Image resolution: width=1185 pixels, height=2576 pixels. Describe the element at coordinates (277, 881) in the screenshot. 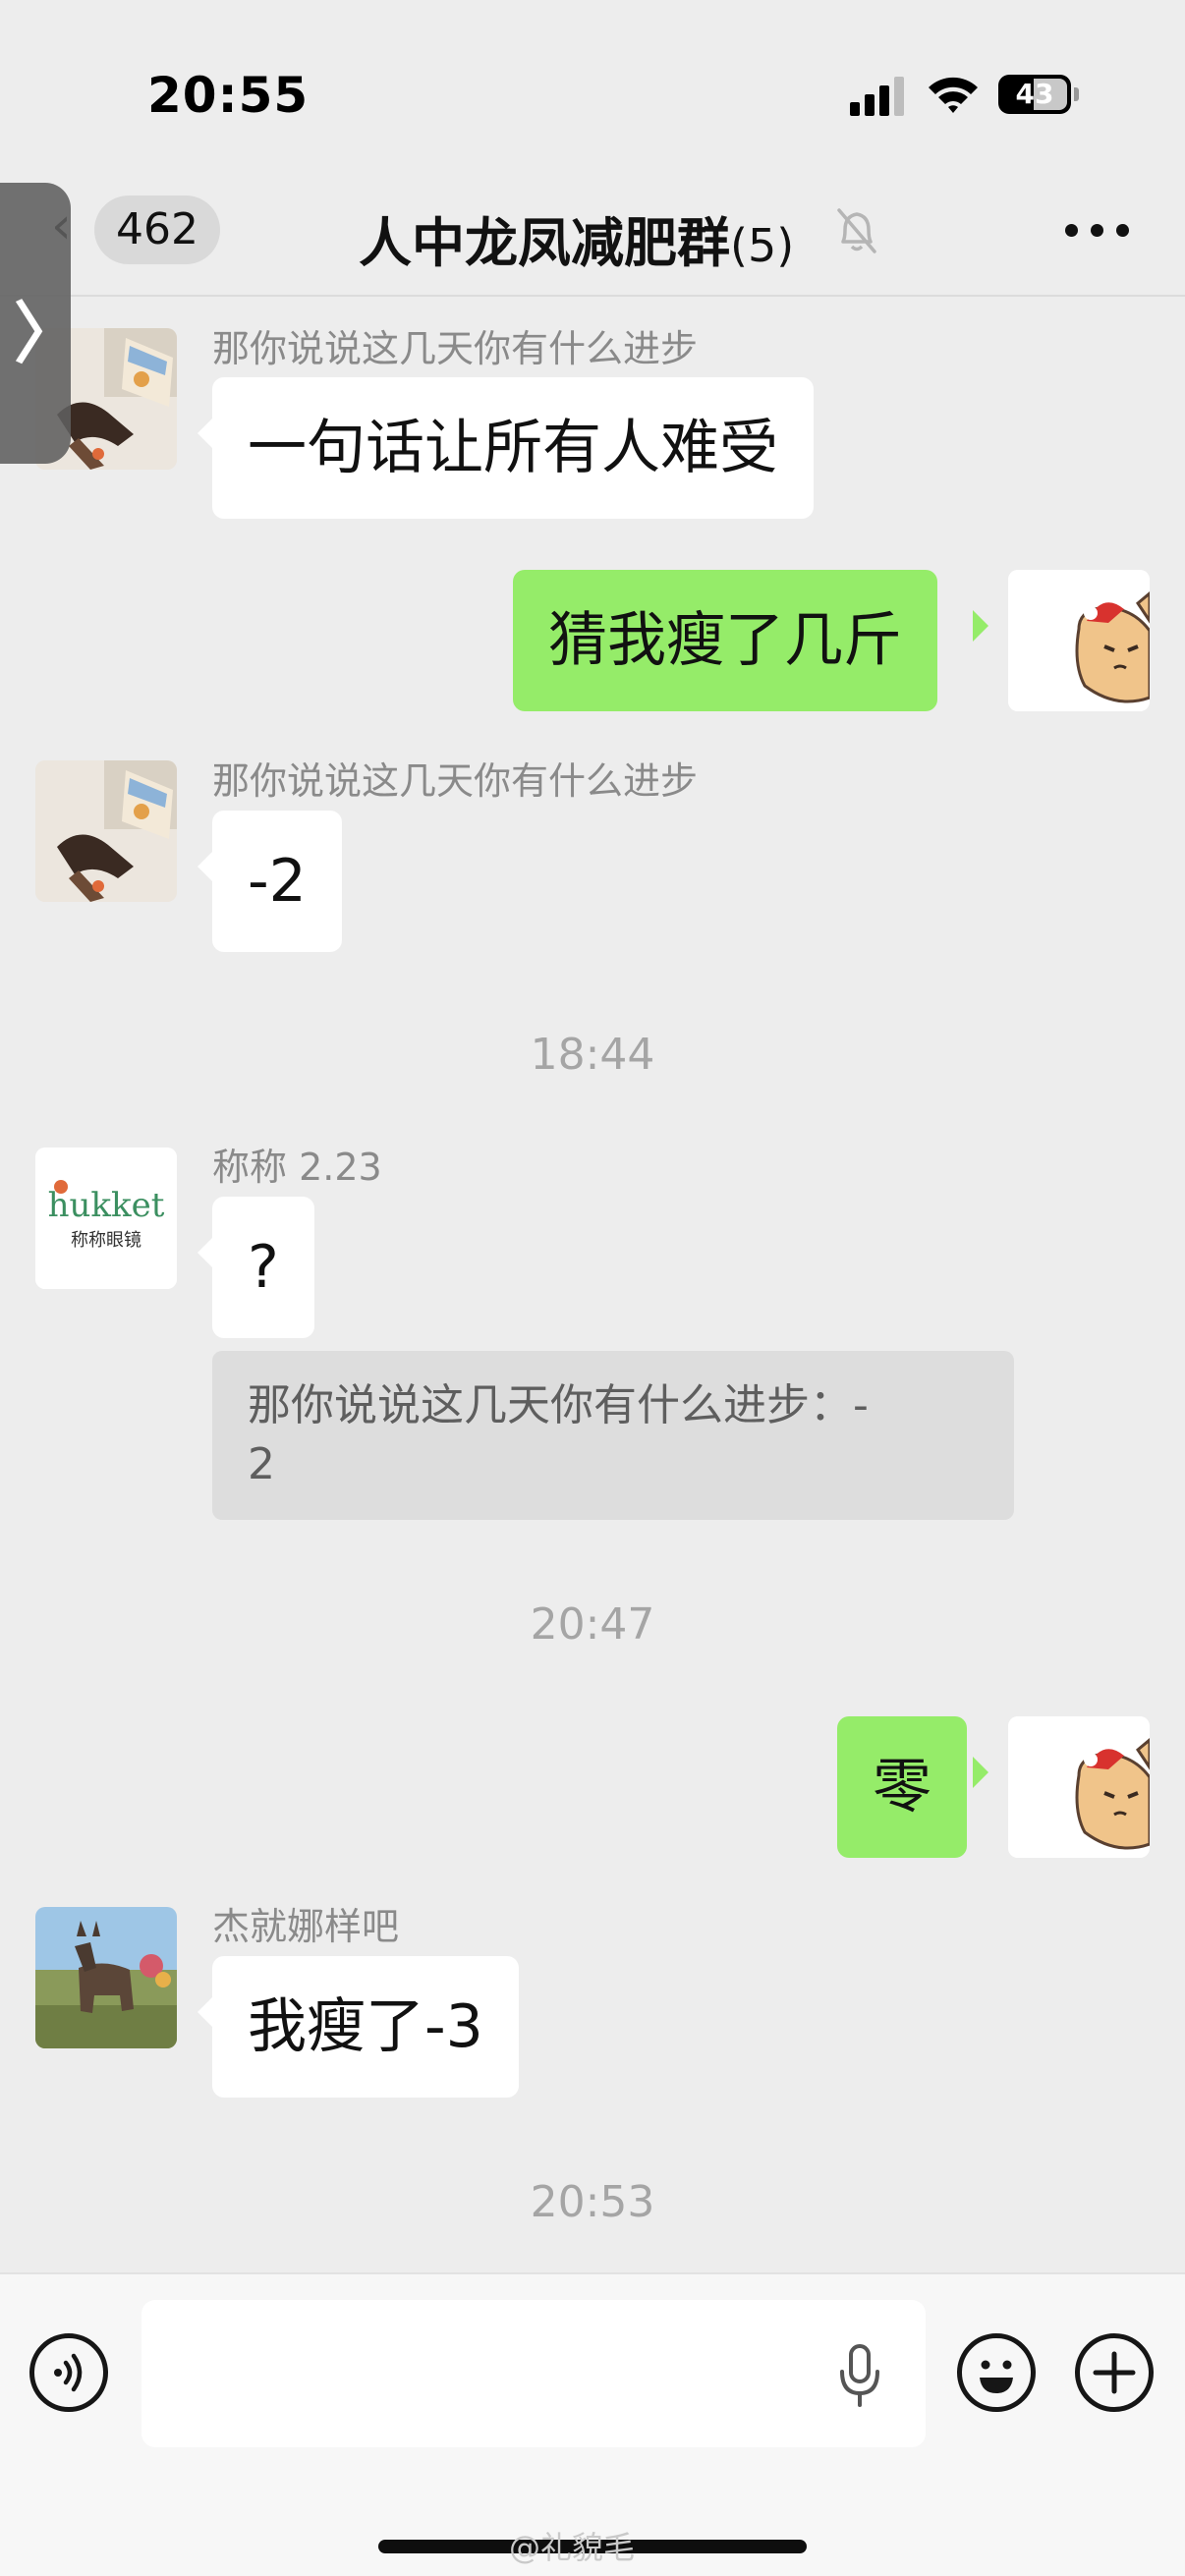

I see `message-bubble: -2` at that location.